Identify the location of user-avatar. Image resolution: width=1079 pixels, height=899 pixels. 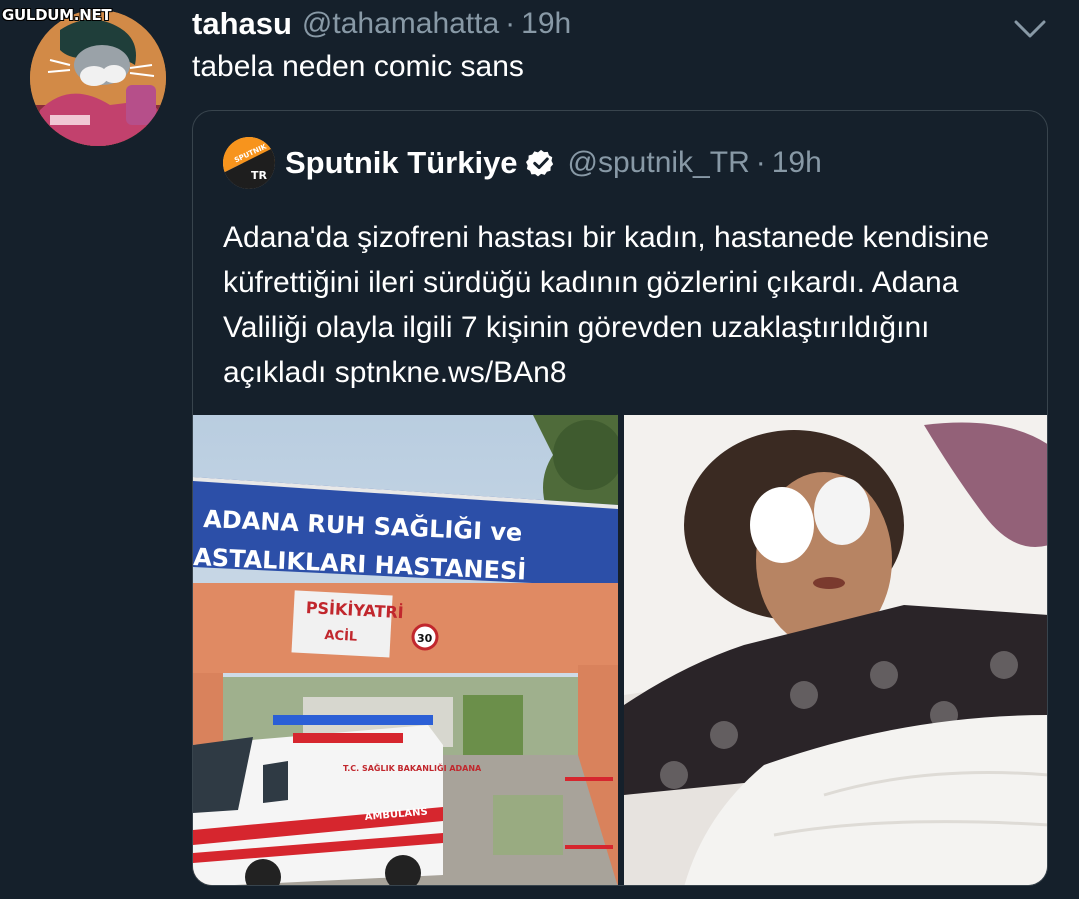
(98, 78).